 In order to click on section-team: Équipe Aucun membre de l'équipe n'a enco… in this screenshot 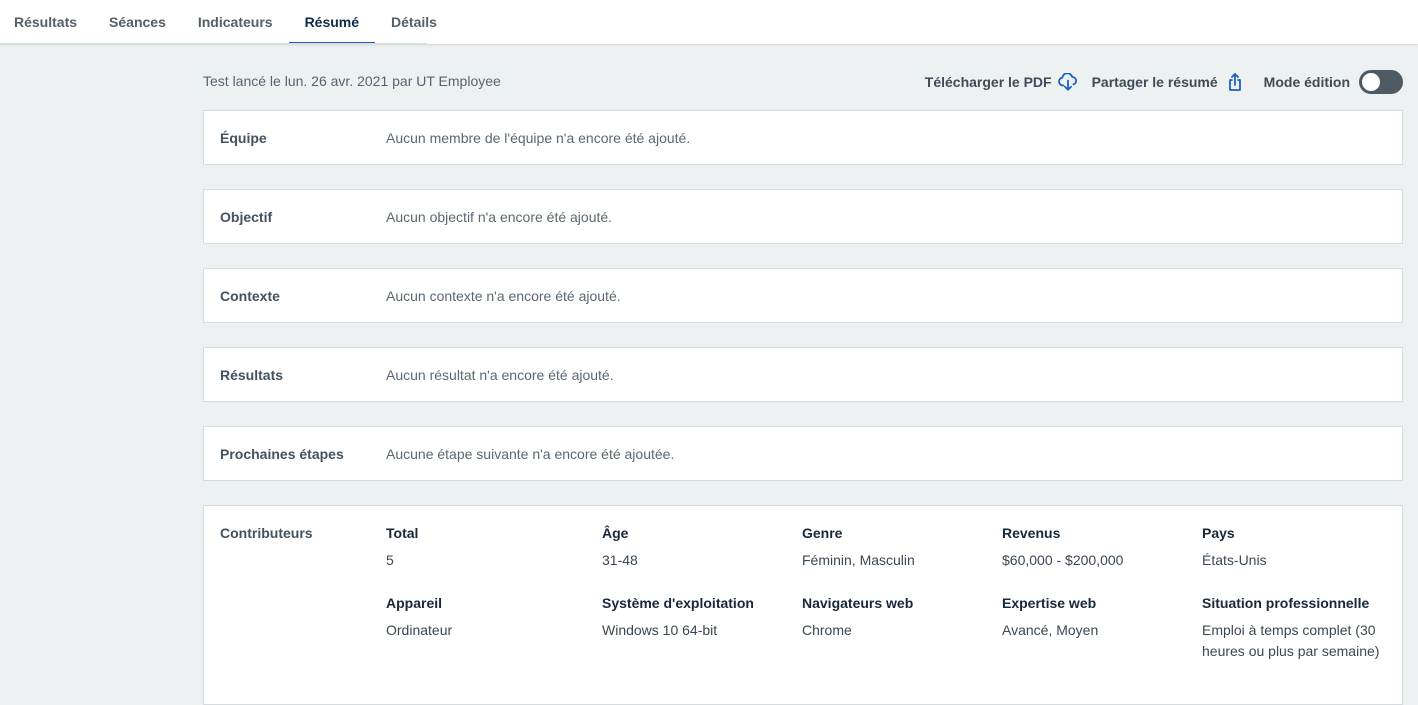, I will do `click(803, 137)`.